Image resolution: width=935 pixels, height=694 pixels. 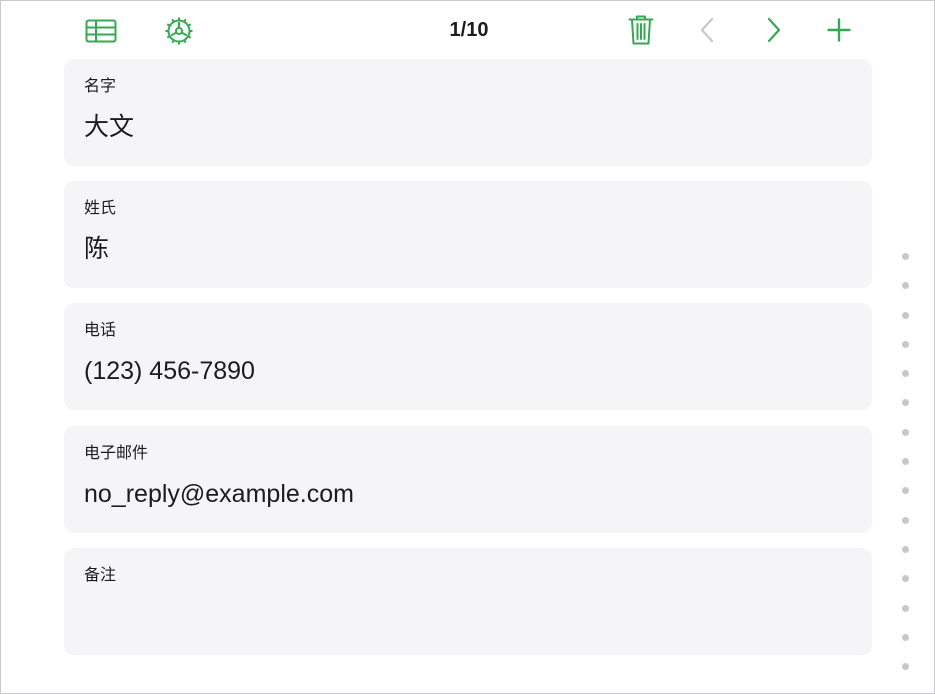 I want to click on record-counter: 1/10, so click(x=469, y=30).